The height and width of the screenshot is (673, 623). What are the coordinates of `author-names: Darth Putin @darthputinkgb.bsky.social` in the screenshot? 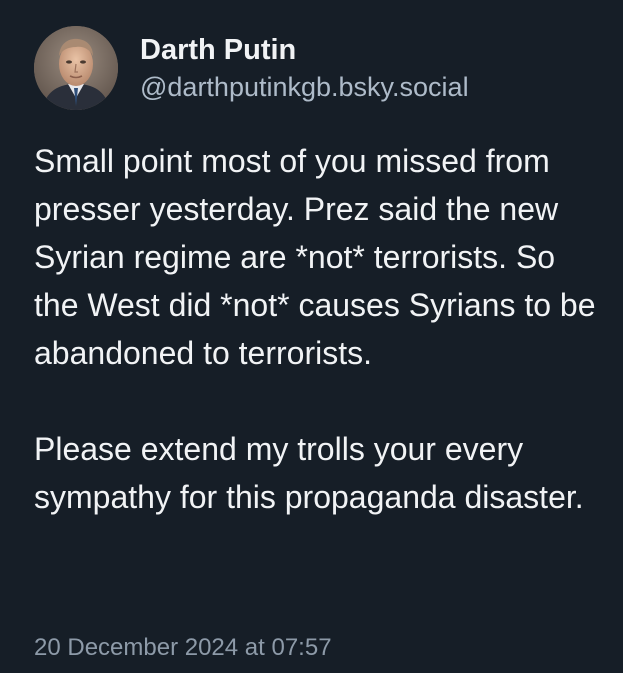 It's located at (304, 68).